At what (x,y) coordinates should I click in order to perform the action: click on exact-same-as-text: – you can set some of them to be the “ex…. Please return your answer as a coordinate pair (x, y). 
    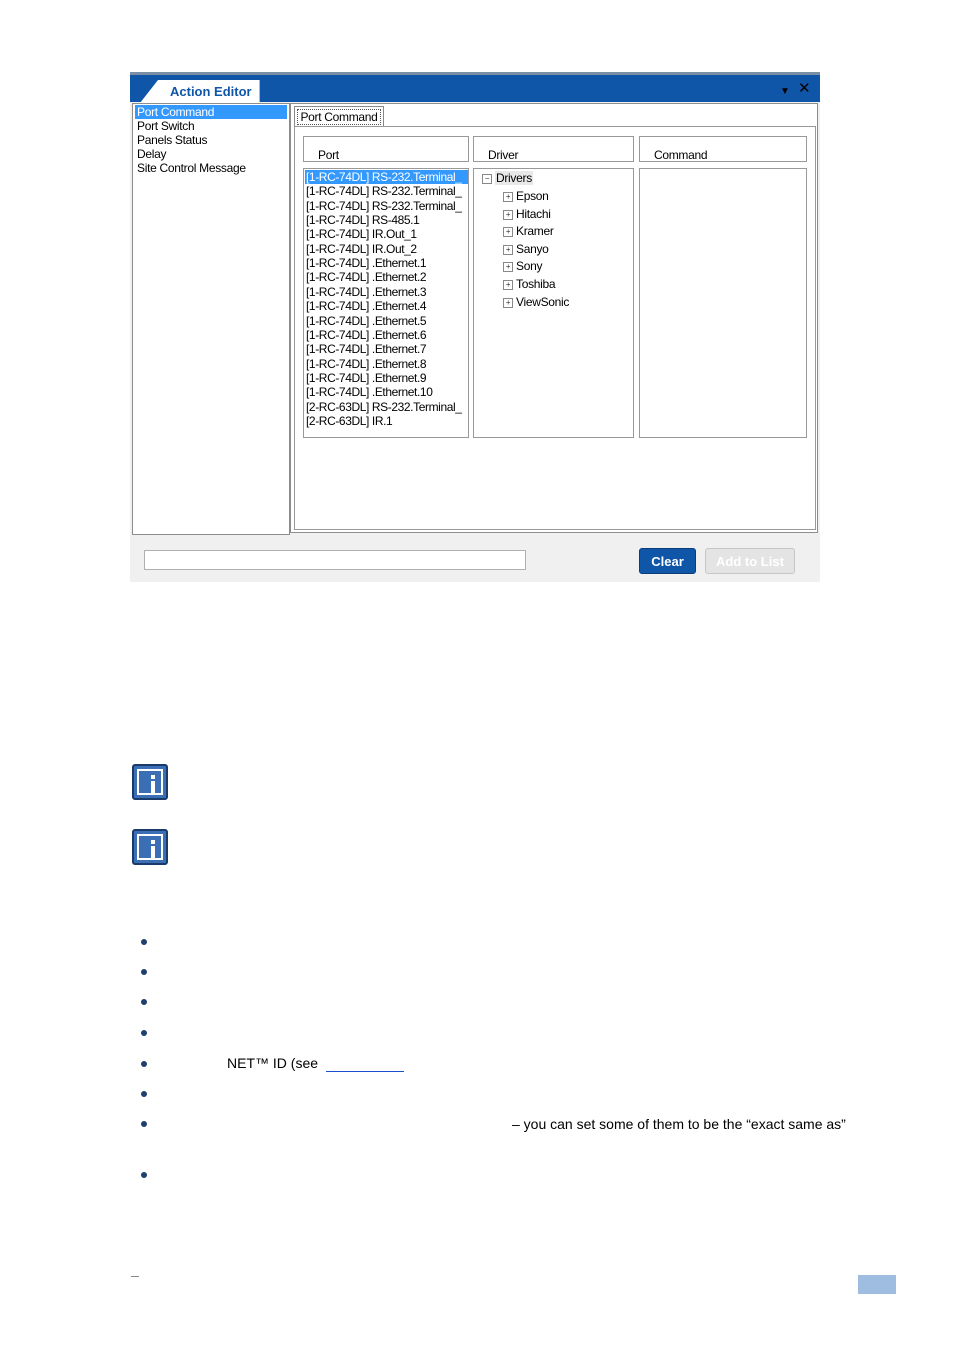
    Looking at the image, I should click on (679, 1124).